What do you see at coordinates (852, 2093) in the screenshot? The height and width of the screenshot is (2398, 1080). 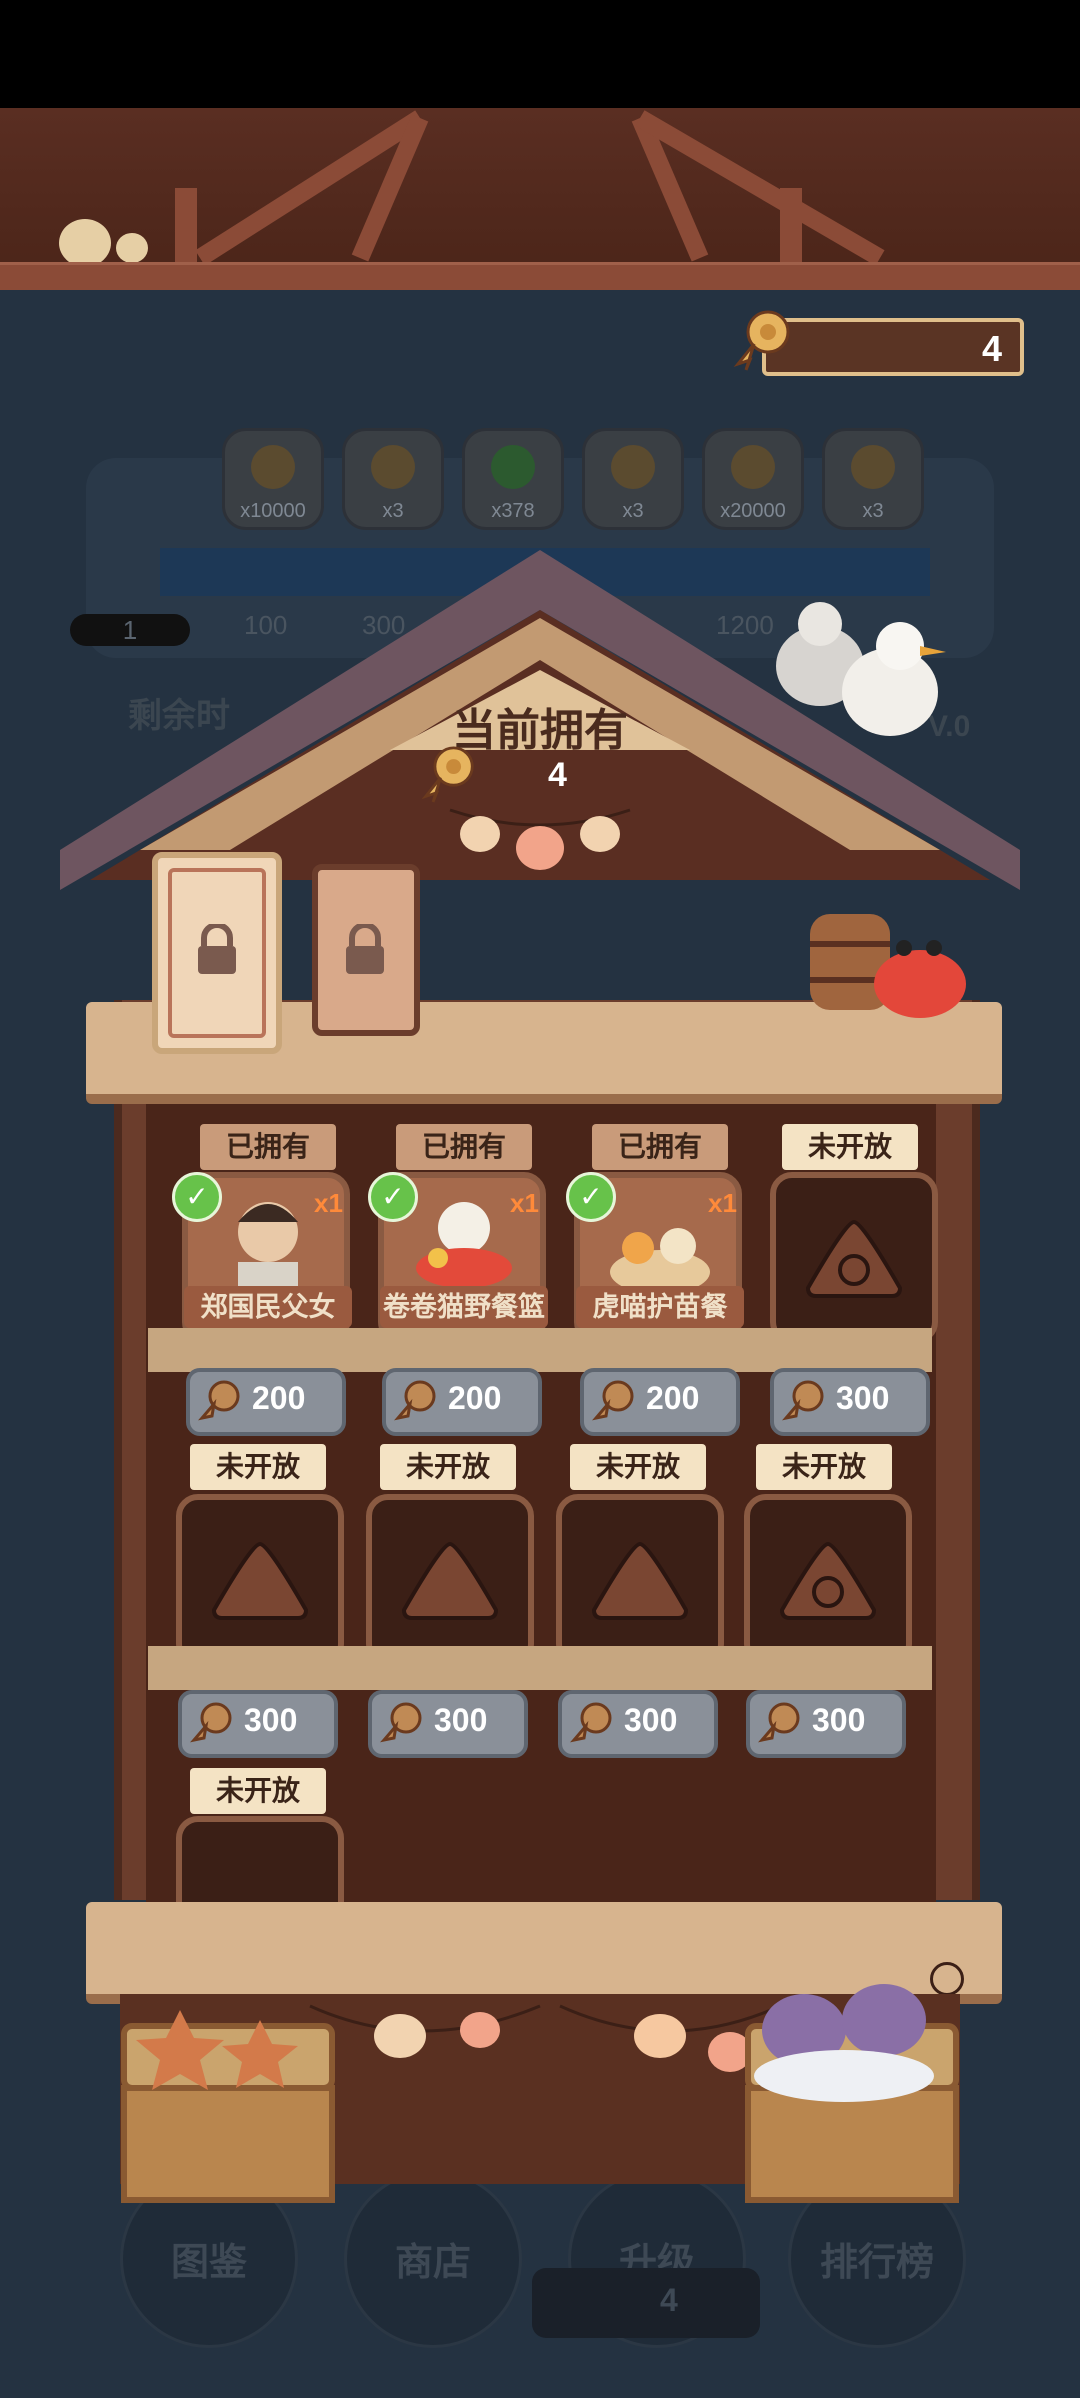 I see `fish-treasure-chest` at bounding box center [852, 2093].